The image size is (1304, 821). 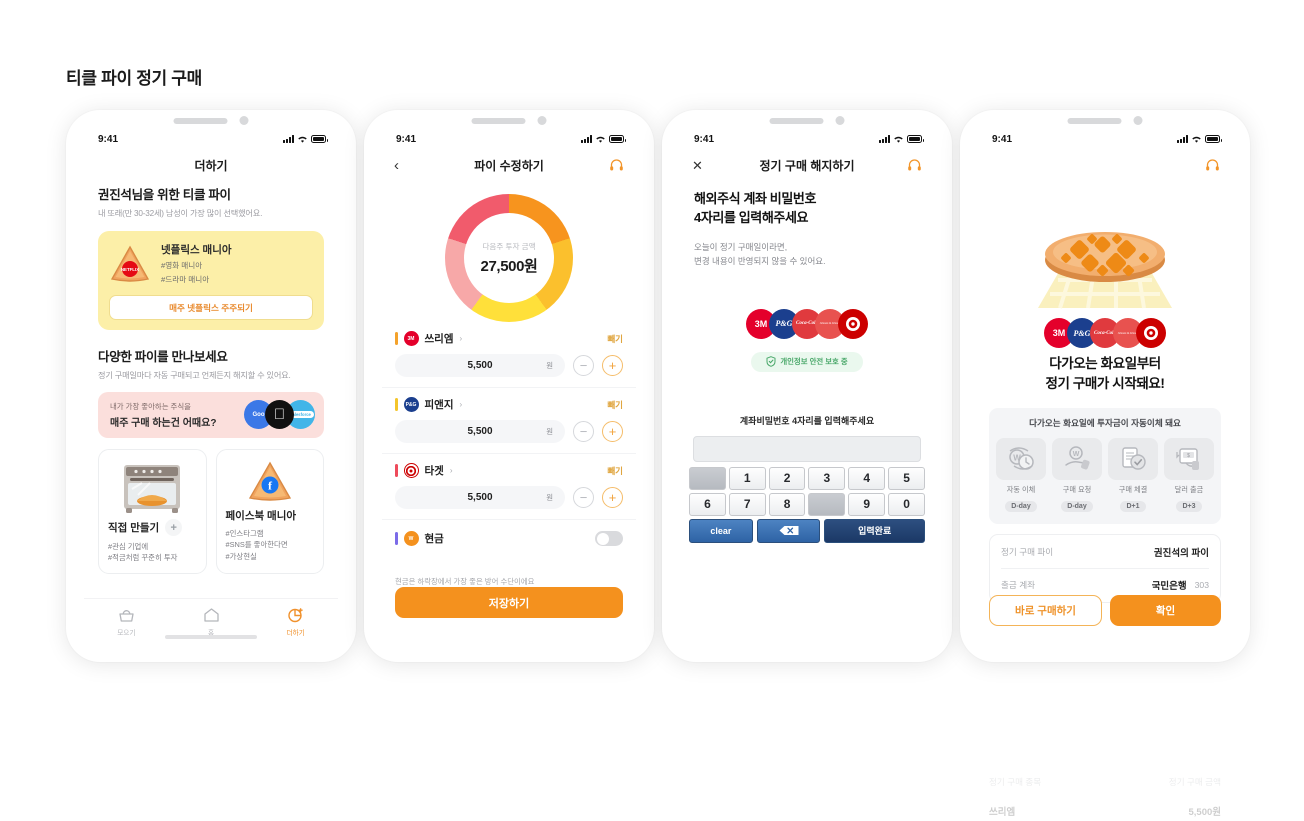 I want to click on keypad-key-1: 1, so click(x=747, y=478).